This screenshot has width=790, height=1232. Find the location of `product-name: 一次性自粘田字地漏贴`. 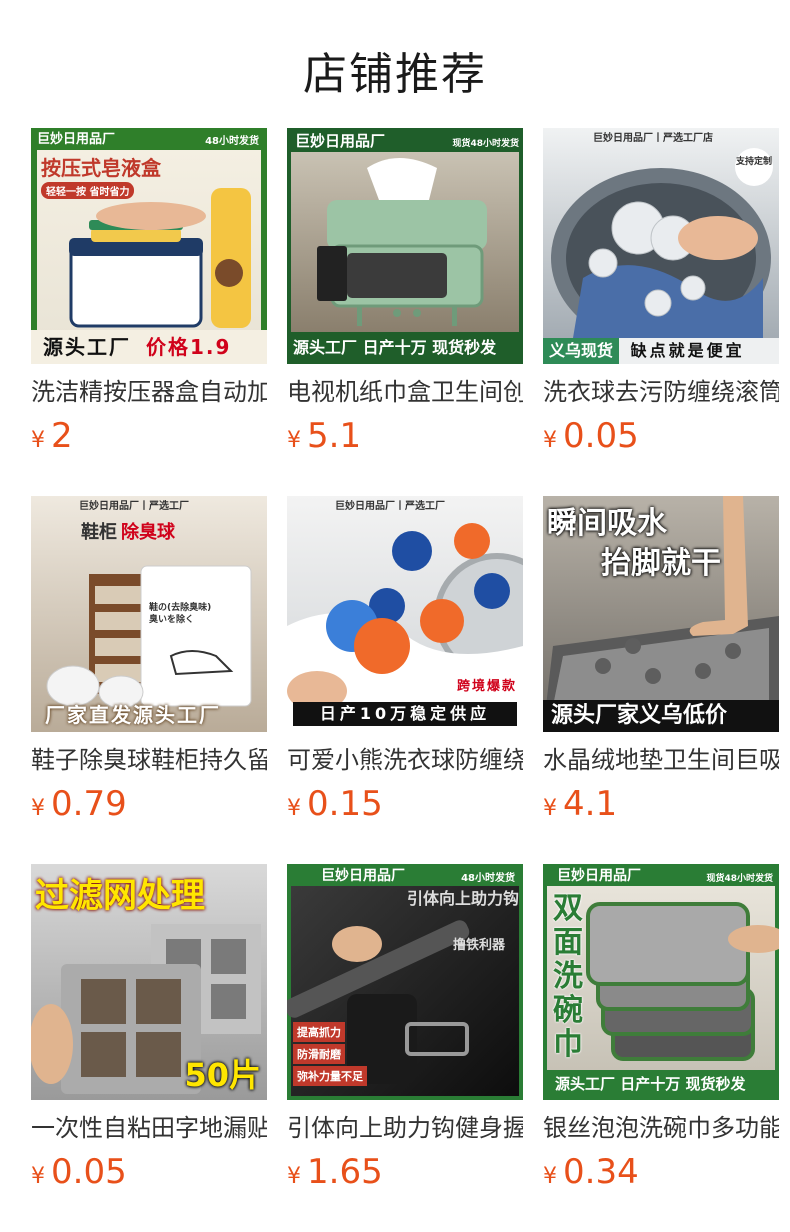

product-name: 一次性自粘田字地漏贴 is located at coordinates (149, 1128).